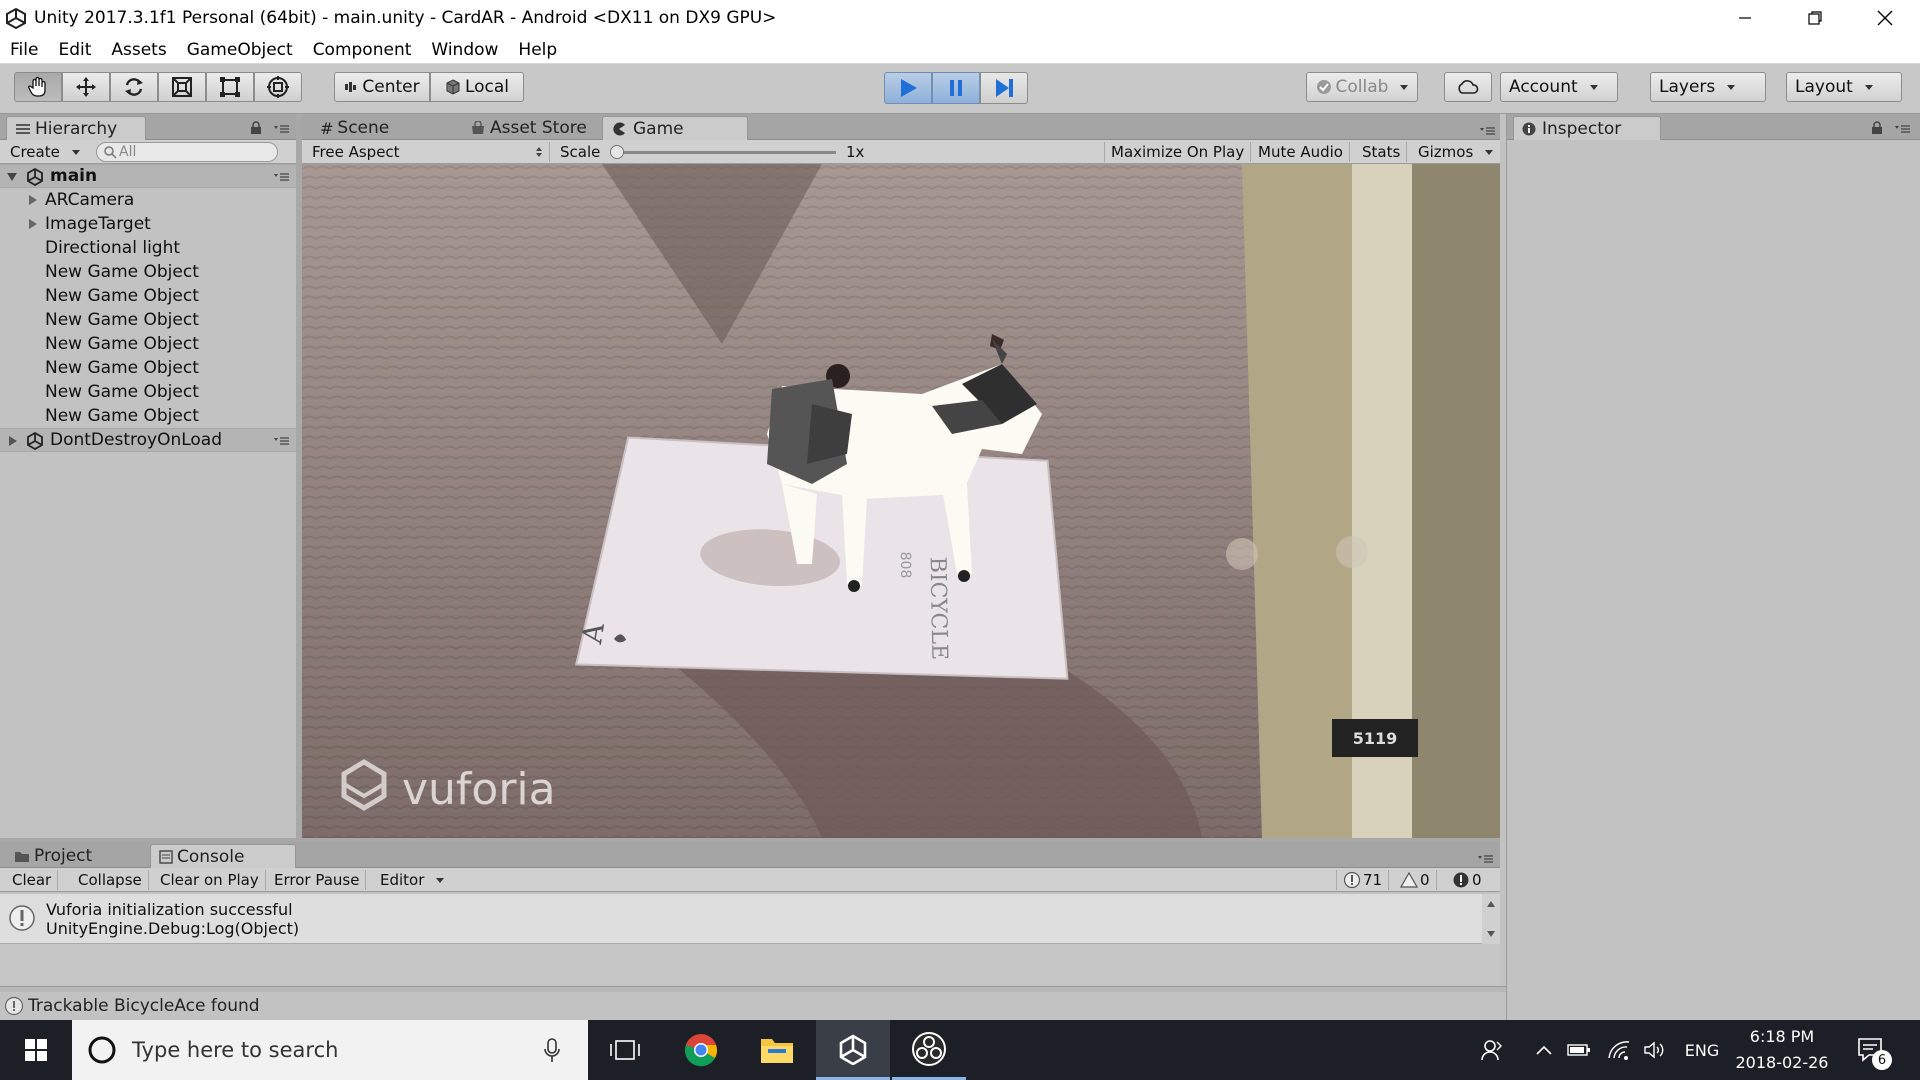  I want to click on hand-tool-button, so click(38, 87).